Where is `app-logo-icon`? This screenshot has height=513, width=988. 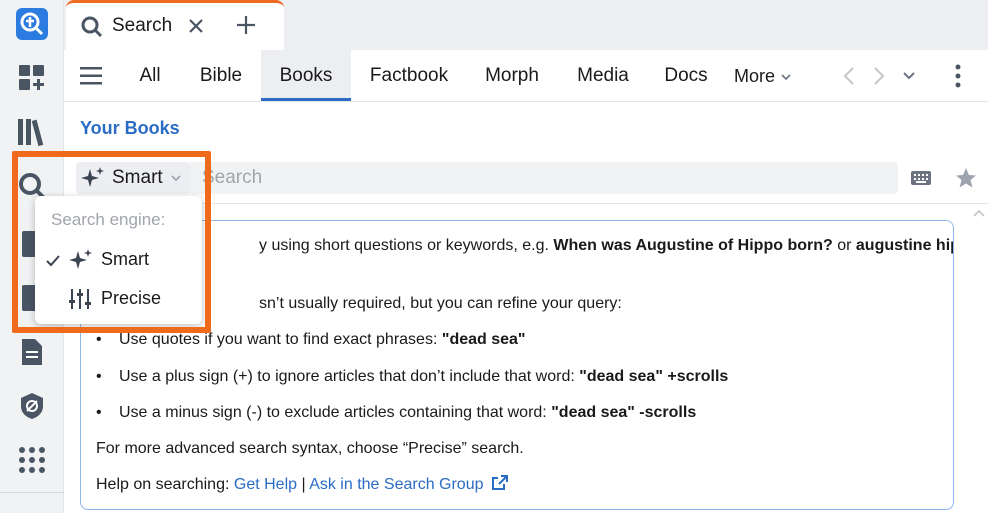
app-logo-icon is located at coordinates (32, 24).